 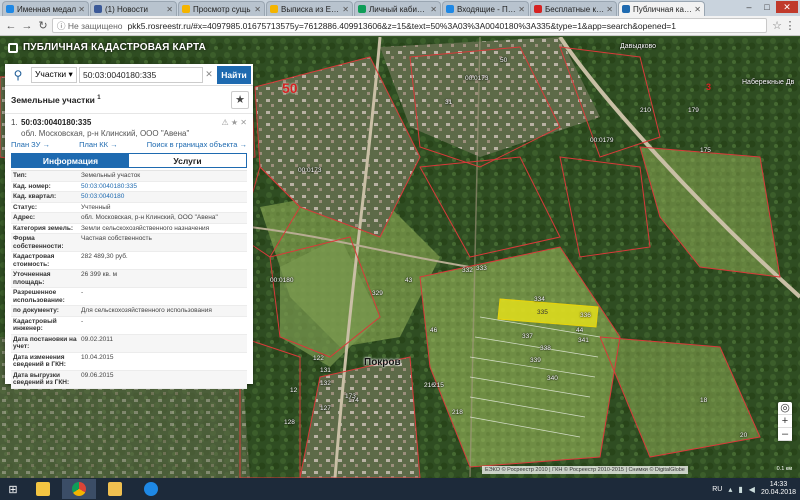 I want to click on clear-search-icon: ✕, so click(x=209, y=74).